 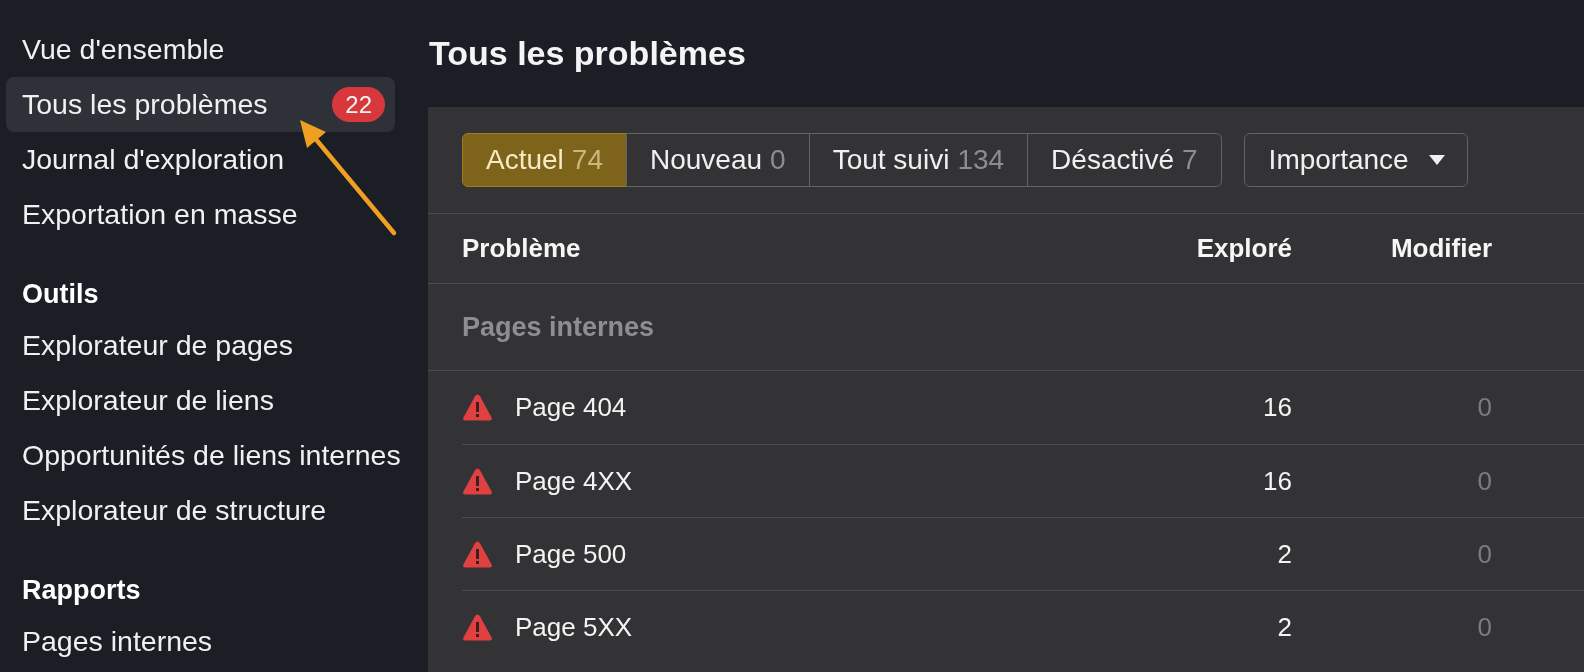 I want to click on group-title: Pages internes, so click(x=558, y=327).